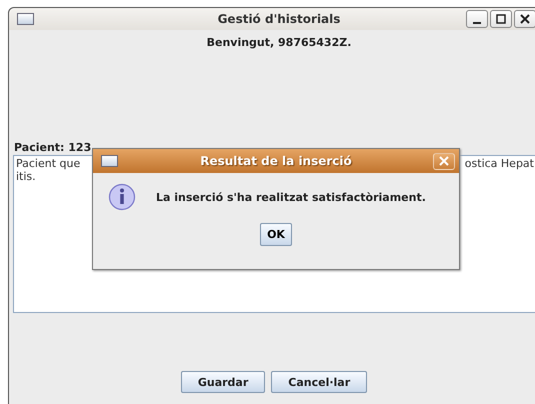 The height and width of the screenshot is (404, 535). I want to click on dialog-title: Resultat de la inserció, so click(276, 161).